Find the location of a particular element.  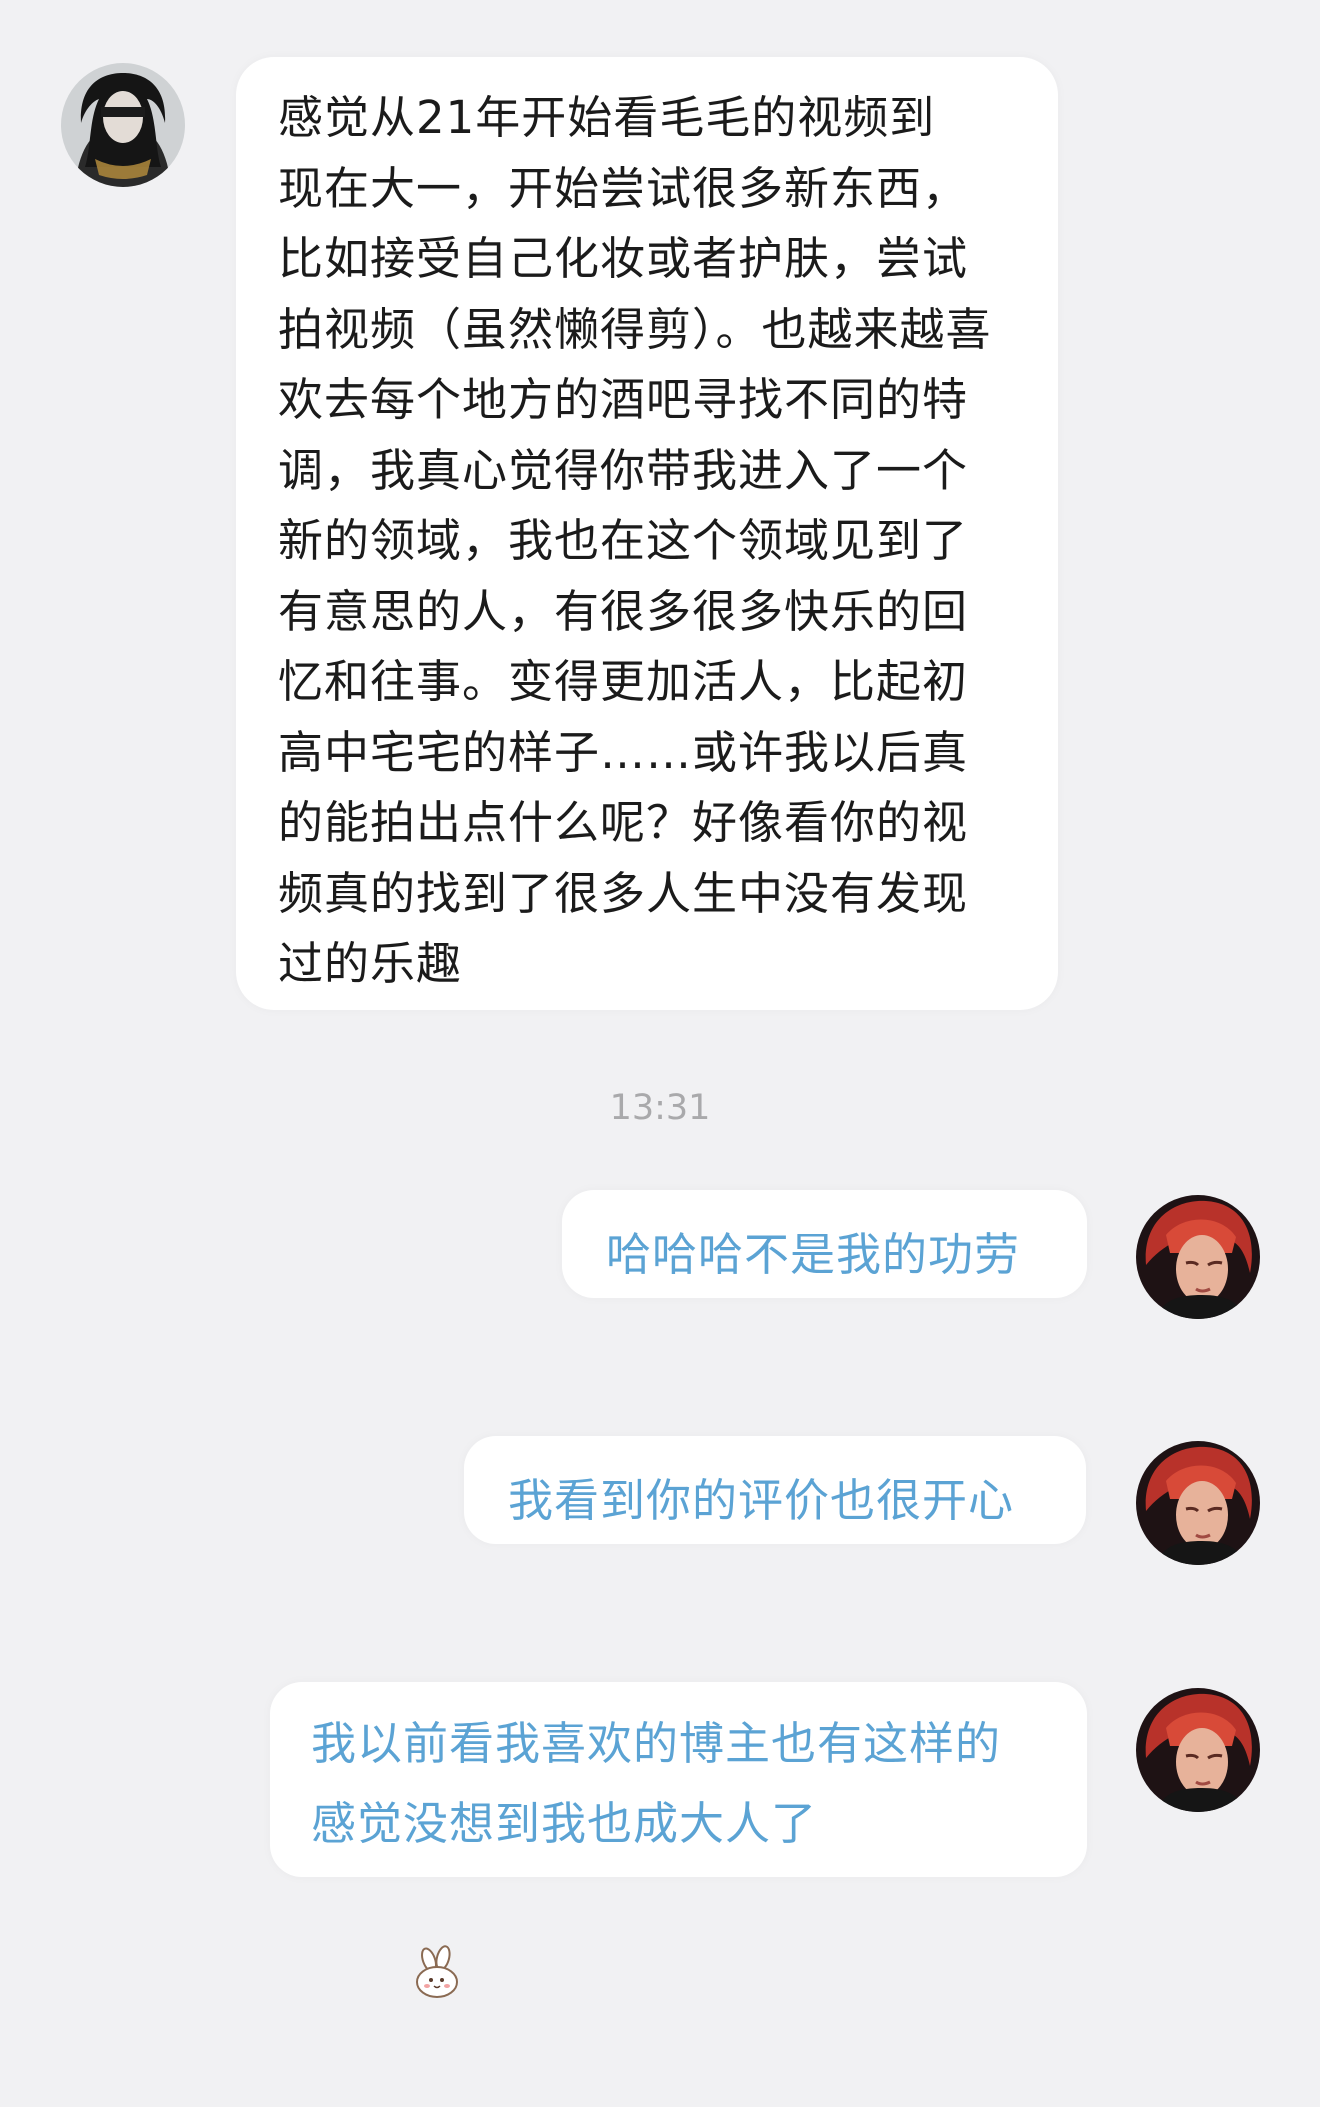

message-line: 频真的找到了很多人生中没有发现 is located at coordinates (623, 893).